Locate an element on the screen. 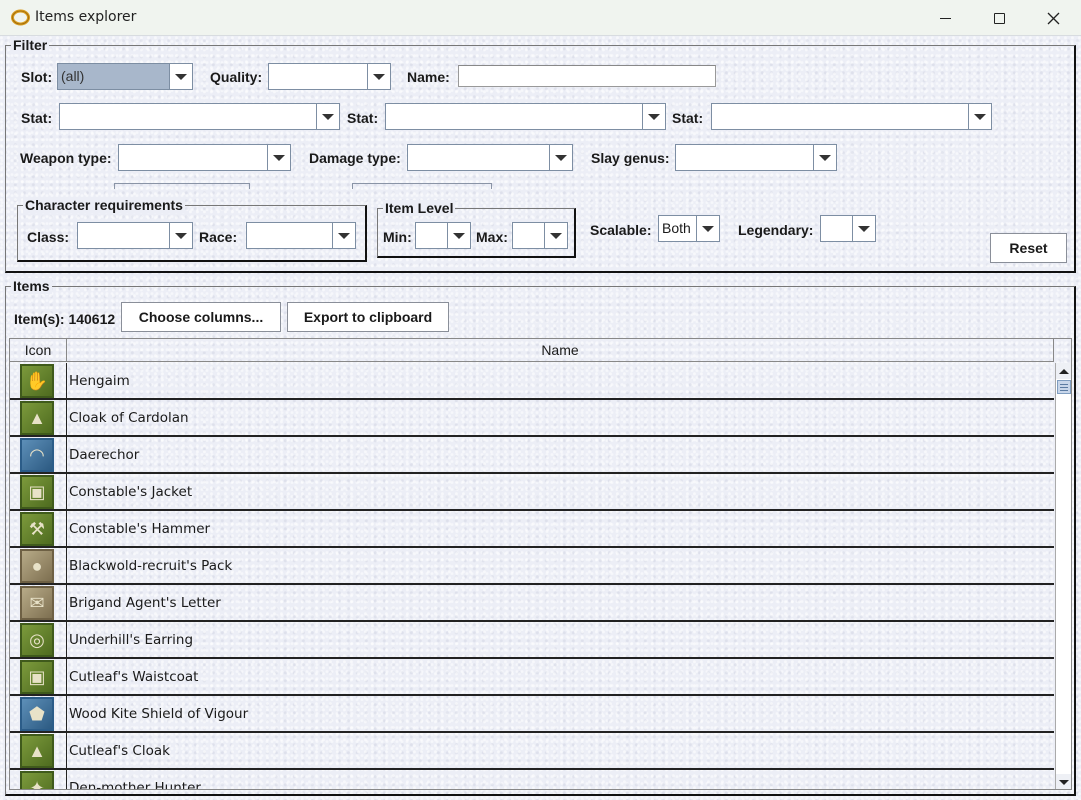  table-row: ⬟ Wood Kite Shield of Vigour is located at coordinates (532, 714).